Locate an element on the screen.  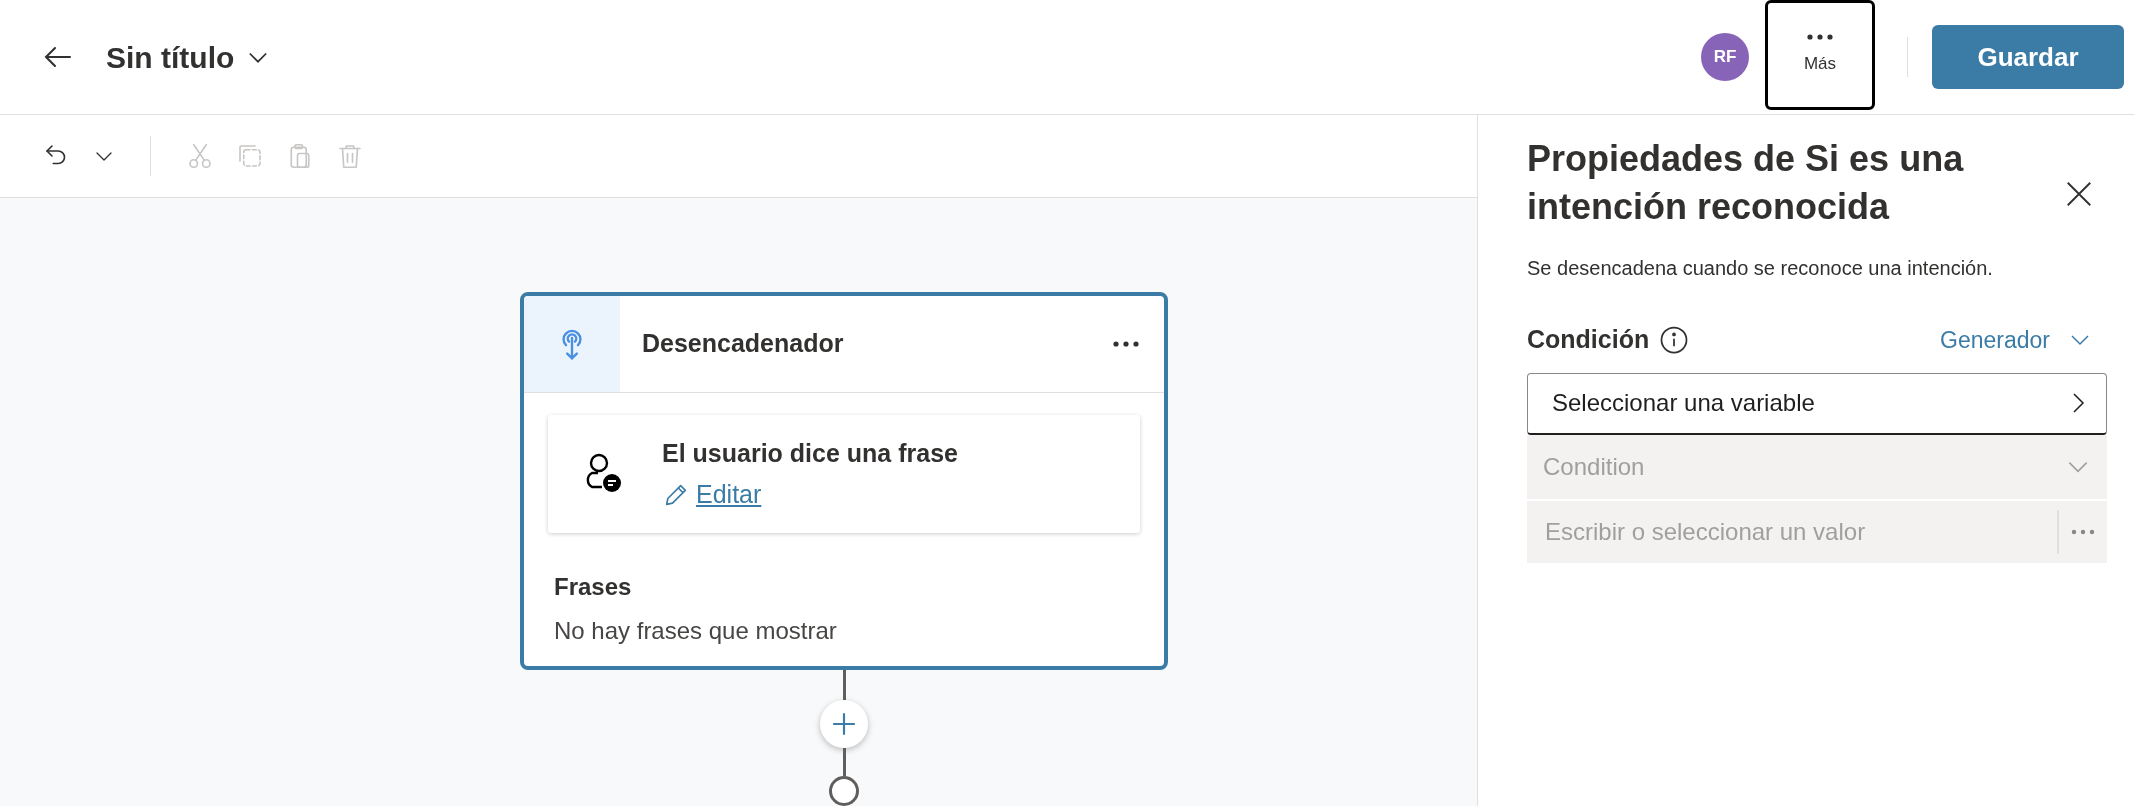
add-step-button is located at coordinates (844, 724).